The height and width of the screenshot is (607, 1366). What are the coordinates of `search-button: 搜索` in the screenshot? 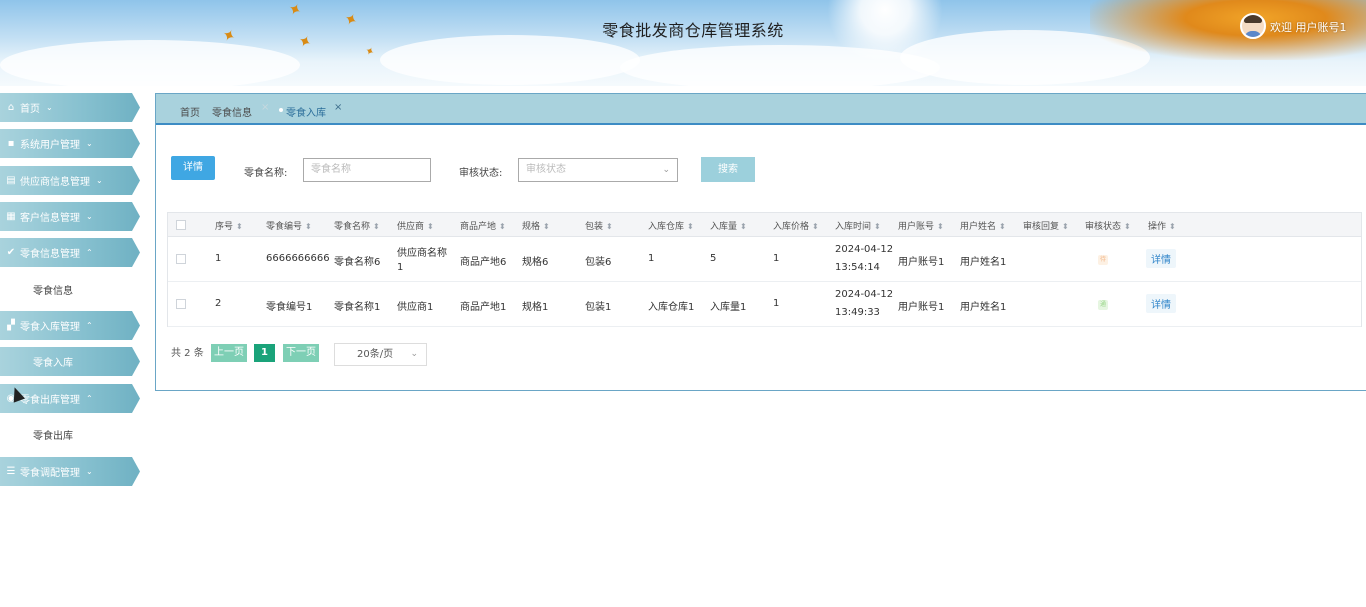 It's located at (728, 169).